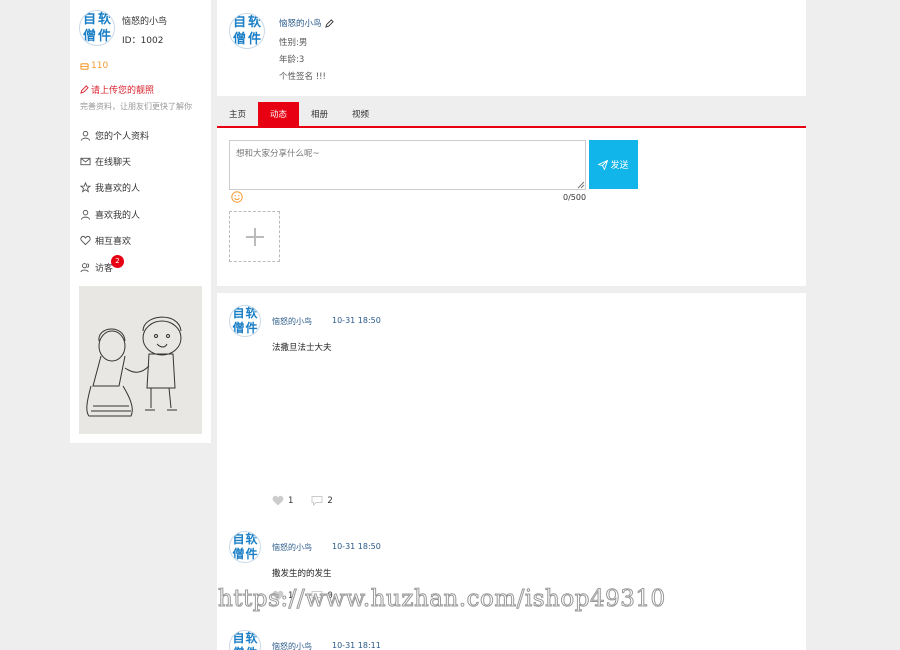 This screenshot has height=650, width=900. What do you see at coordinates (143, 41) in the screenshot?
I see `user-id: ID：1002` at bounding box center [143, 41].